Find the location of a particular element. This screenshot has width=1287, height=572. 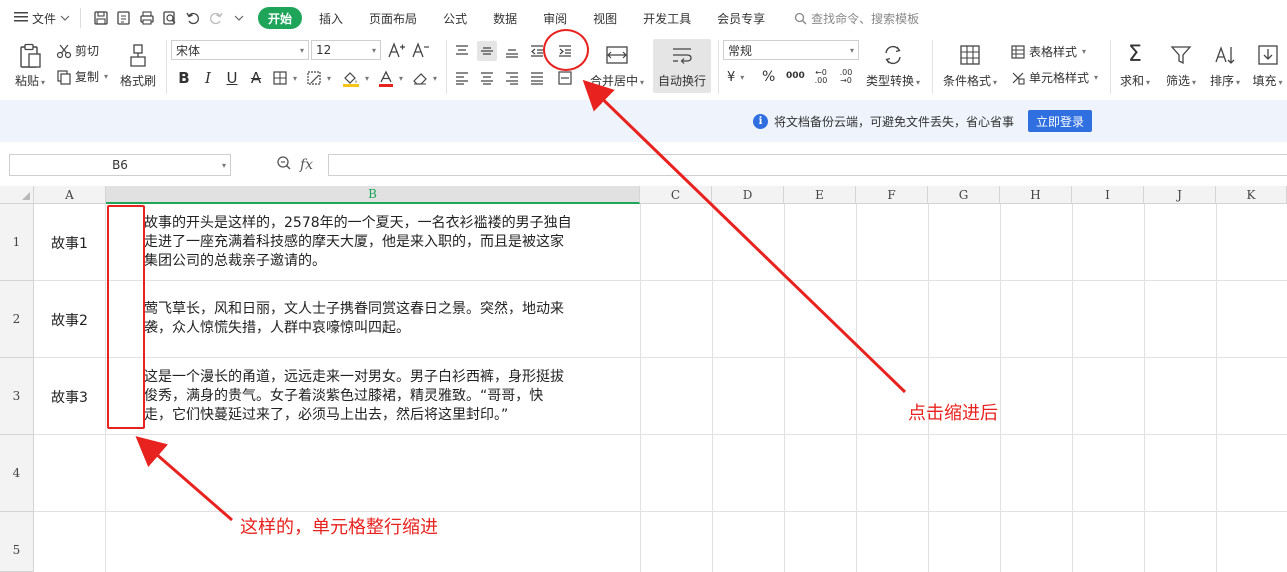

tab-data: 数据 is located at coordinates (505, 18).